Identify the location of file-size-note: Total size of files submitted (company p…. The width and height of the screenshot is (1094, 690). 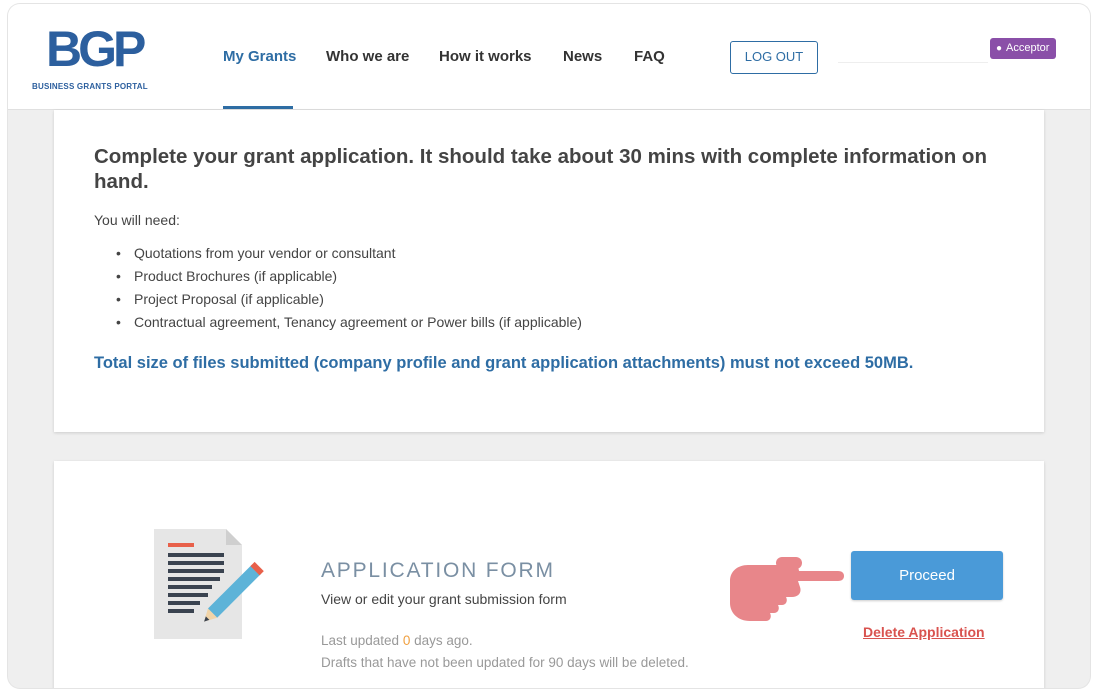
(504, 363).